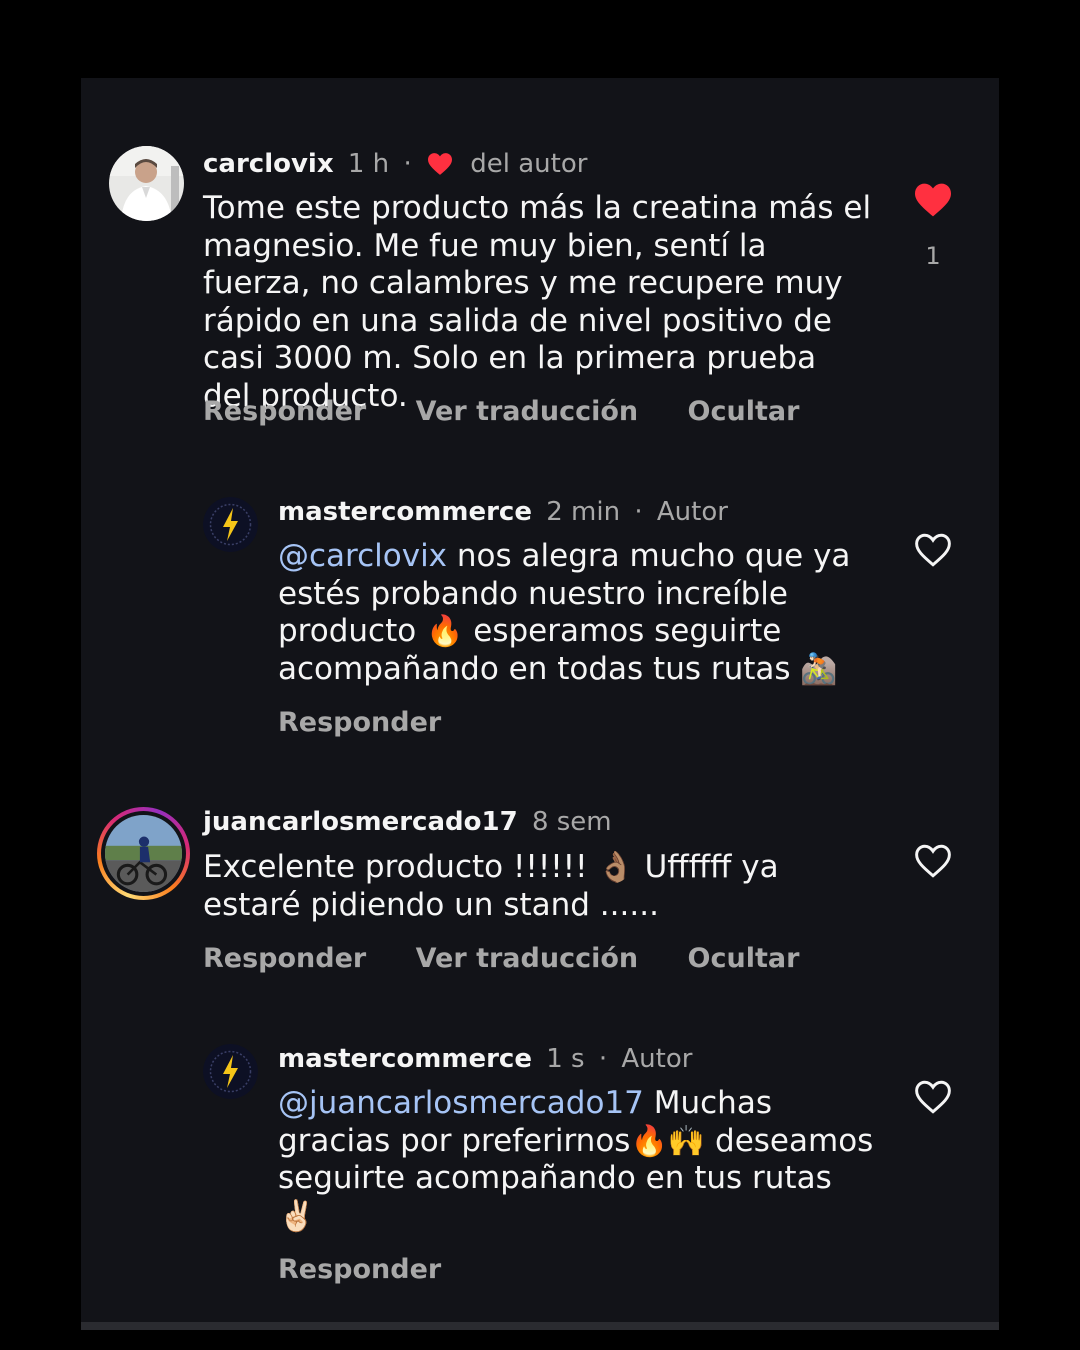 The width and height of the screenshot is (1080, 1350). I want to click on author-like-label: del autor, so click(529, 164).